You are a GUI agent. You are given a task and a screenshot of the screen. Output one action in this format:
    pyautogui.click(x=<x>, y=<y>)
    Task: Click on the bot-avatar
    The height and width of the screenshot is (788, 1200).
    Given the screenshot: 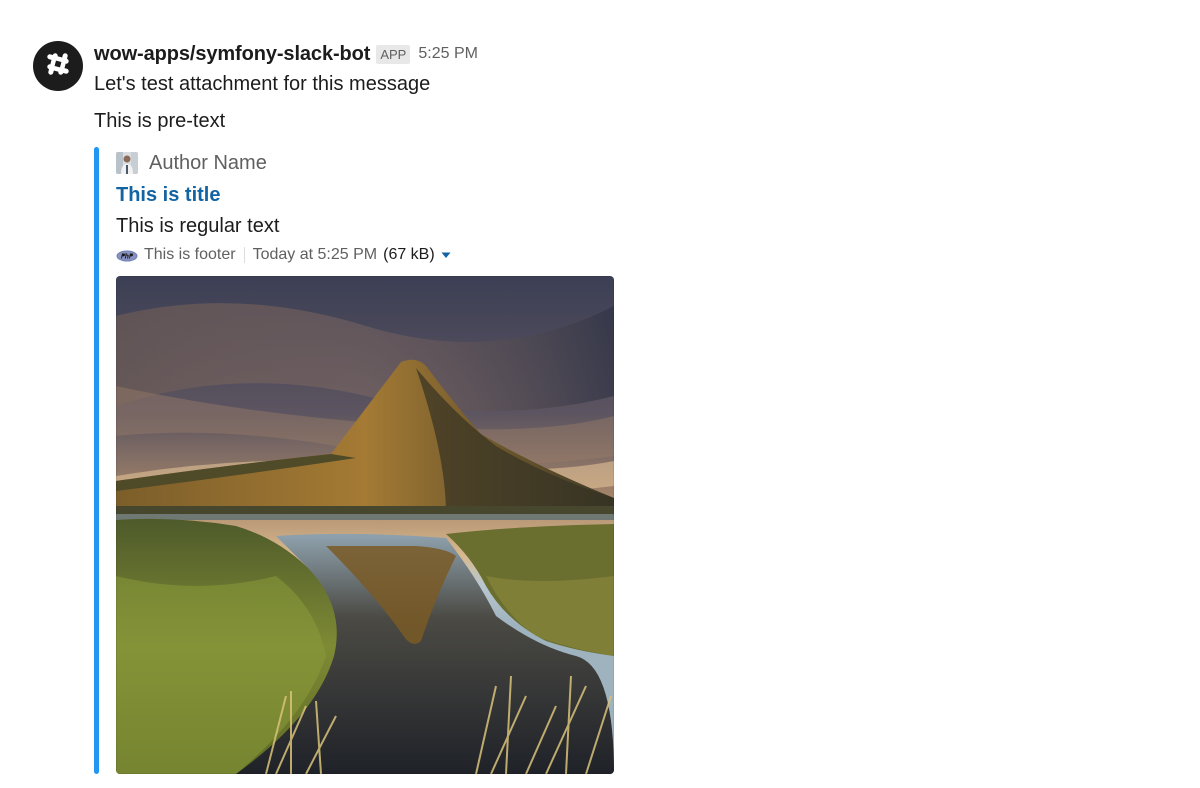 What is the action you would take?
    pyautogui.click(x=58, y=66)
    